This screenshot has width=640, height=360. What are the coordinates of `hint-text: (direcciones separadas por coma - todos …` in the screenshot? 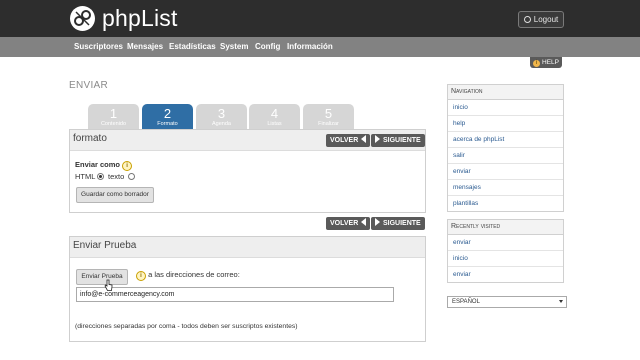 It's located at (186, 326).